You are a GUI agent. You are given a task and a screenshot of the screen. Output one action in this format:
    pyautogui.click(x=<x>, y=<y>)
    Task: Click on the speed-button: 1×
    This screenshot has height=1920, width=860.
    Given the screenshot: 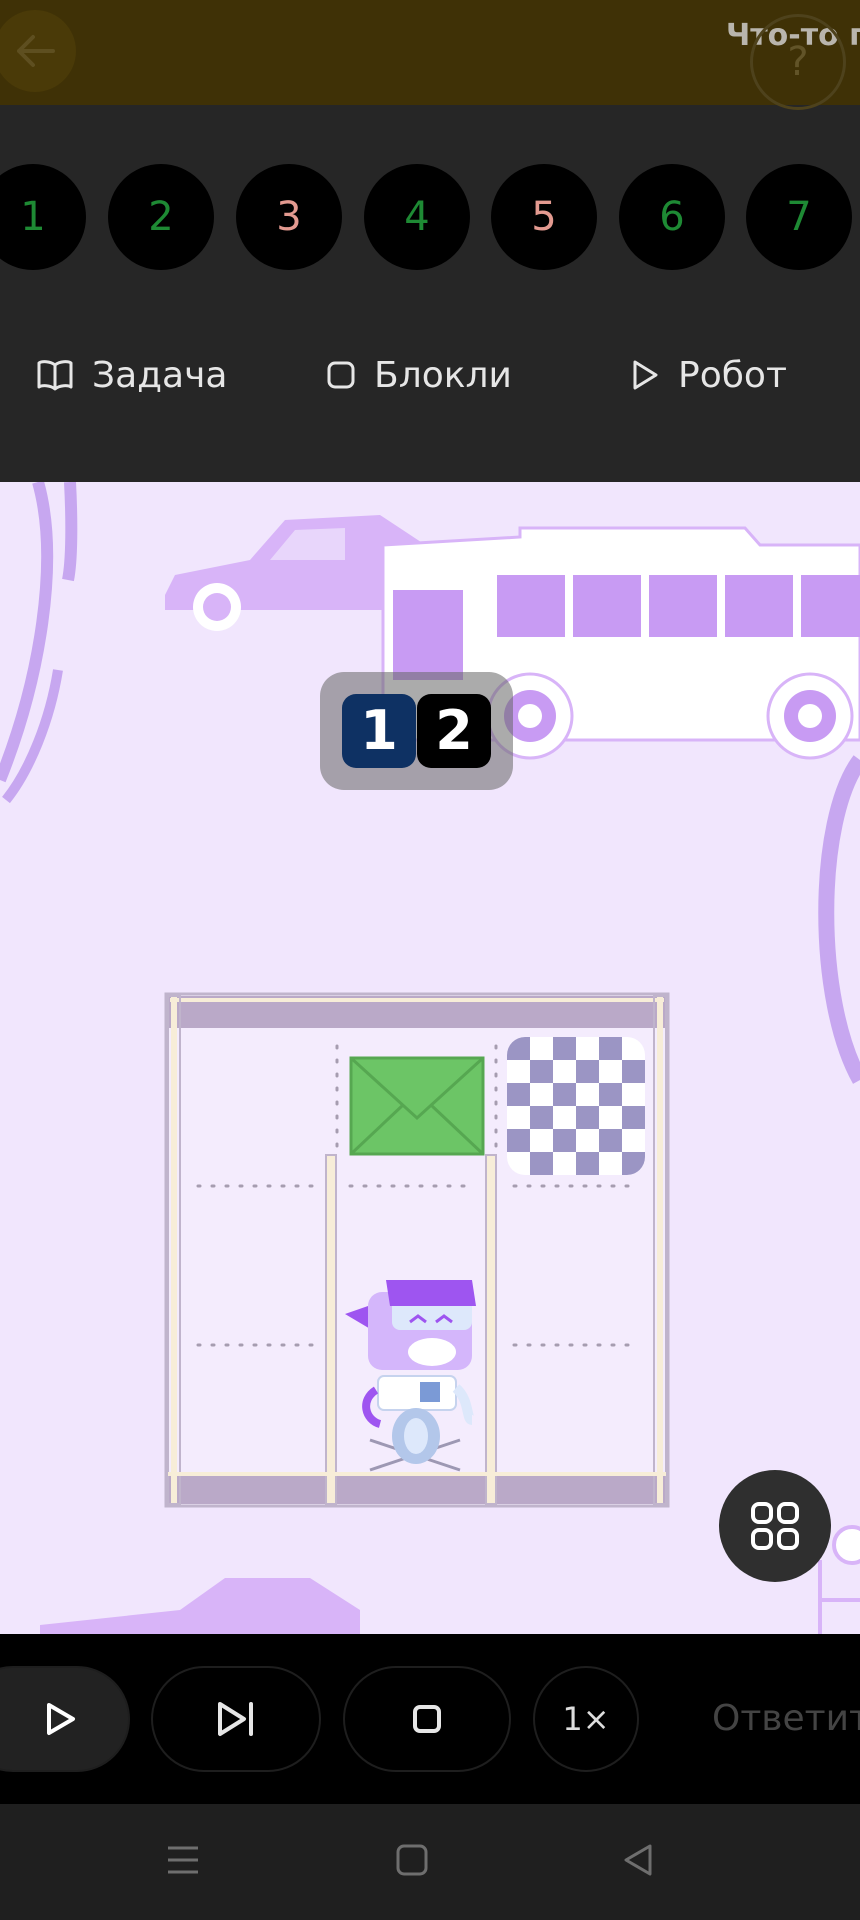 What is the action you would take?
    pyautogui.click(x=586, y=1719)
    